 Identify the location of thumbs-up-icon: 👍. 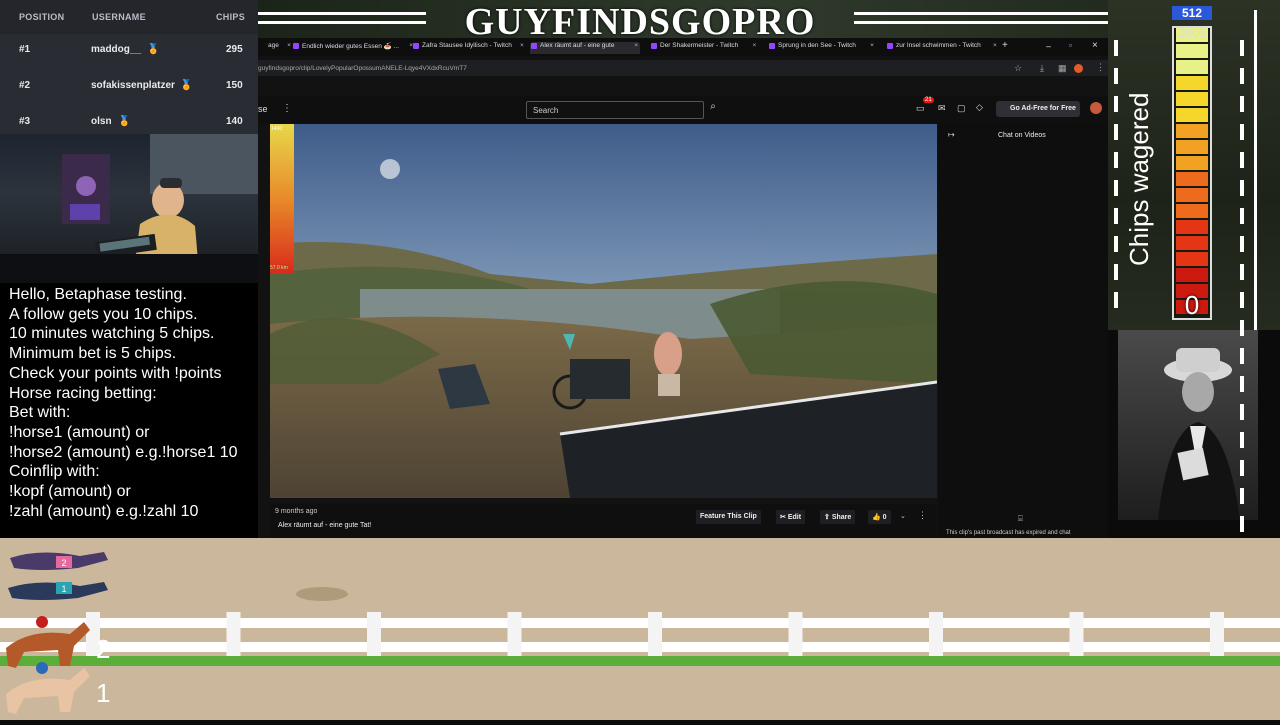
(877, 517).